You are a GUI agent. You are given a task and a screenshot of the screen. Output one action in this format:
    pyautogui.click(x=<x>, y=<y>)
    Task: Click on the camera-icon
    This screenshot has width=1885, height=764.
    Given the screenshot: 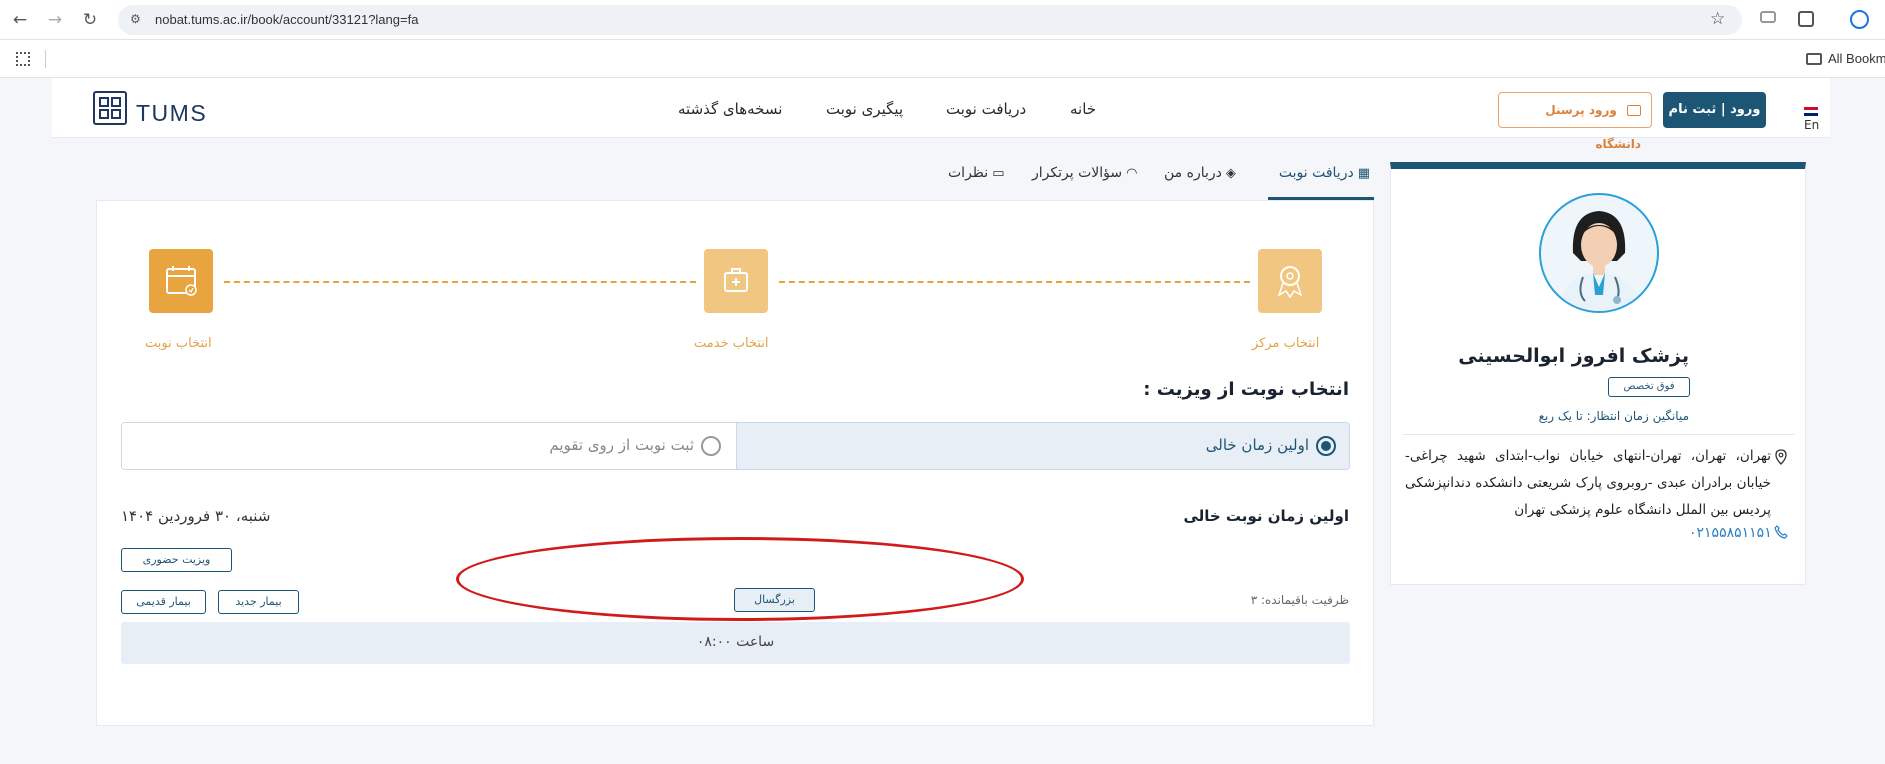 What is the action you would take?
    pyautogui.click(x=1768, y=17)
    